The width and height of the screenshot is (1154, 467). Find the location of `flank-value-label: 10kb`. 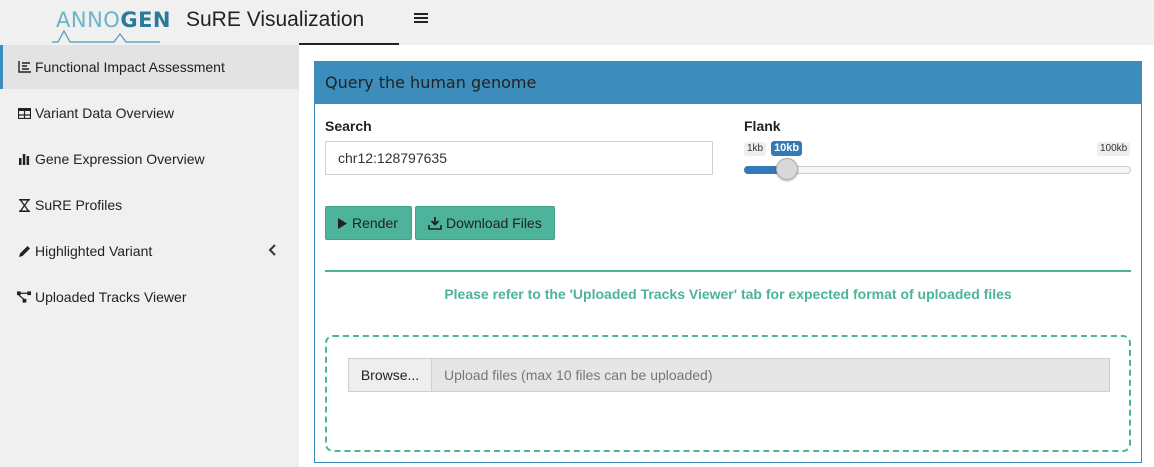

flank-value-label: 10kb is located at coordinates (787, 148).